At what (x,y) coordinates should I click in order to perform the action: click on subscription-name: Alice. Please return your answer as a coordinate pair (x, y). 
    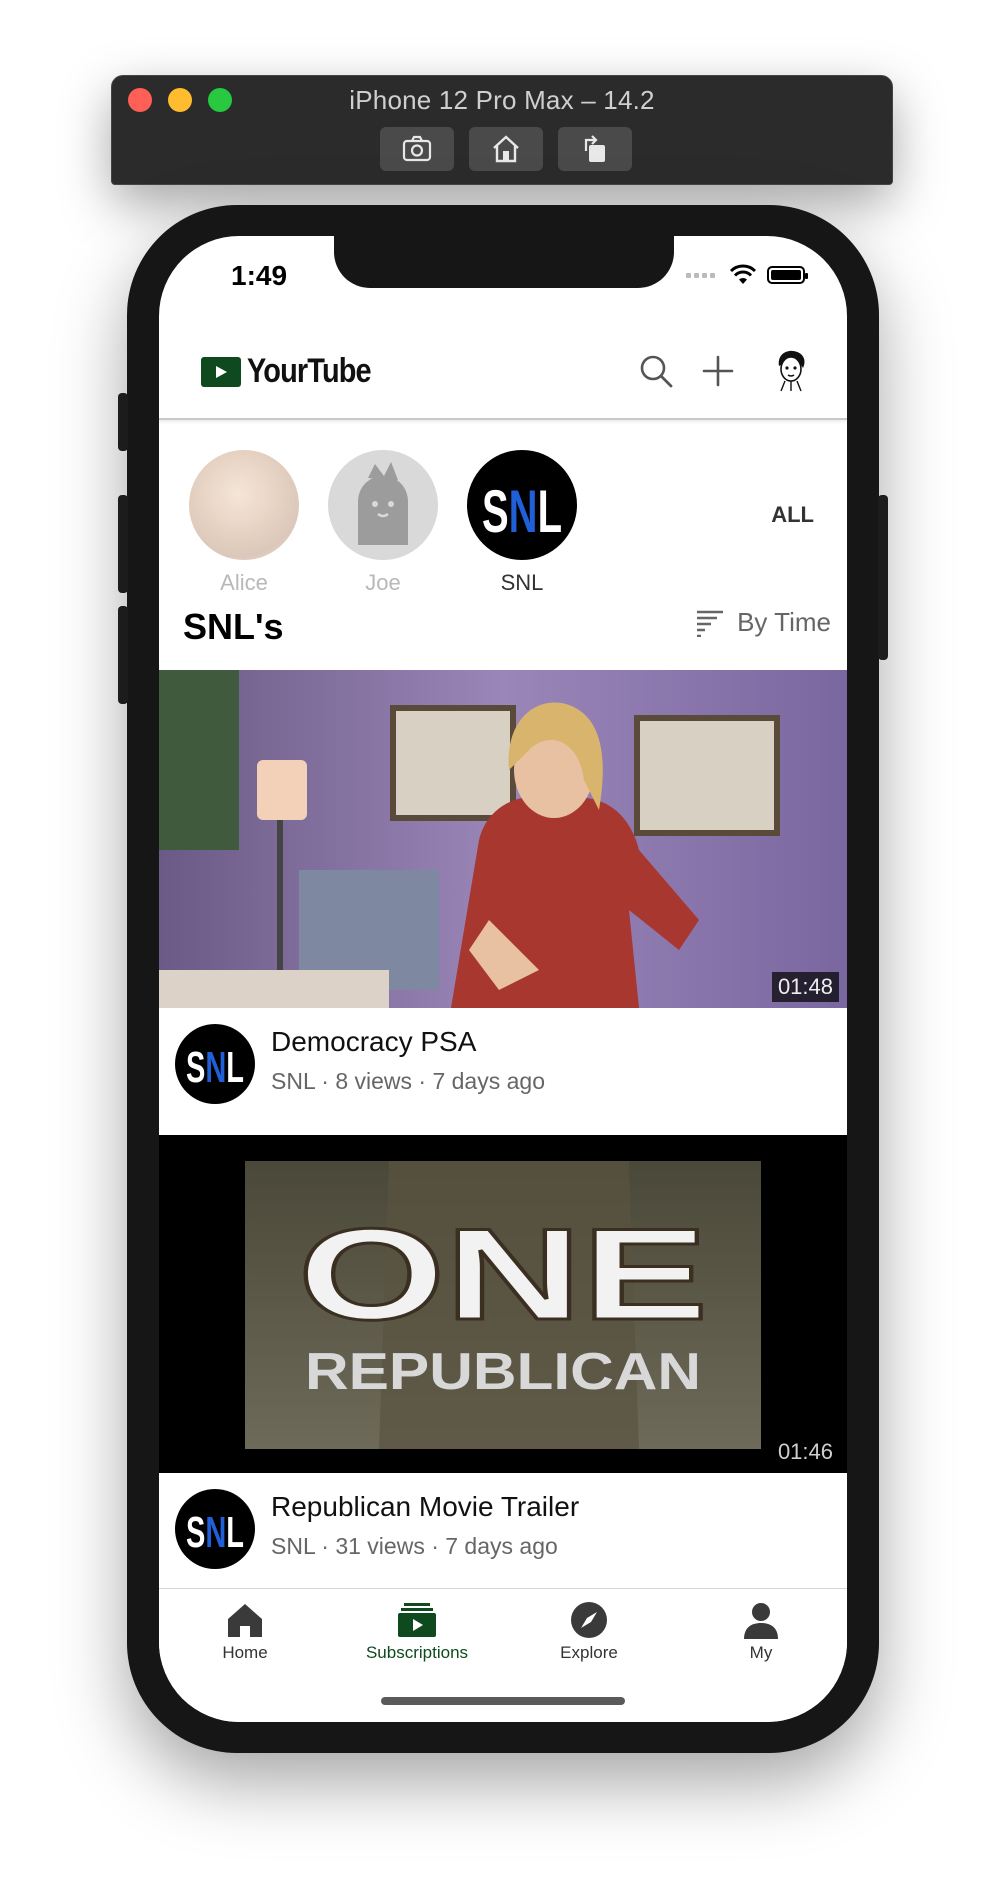
    Looking at the image, I should click on (244, 582).